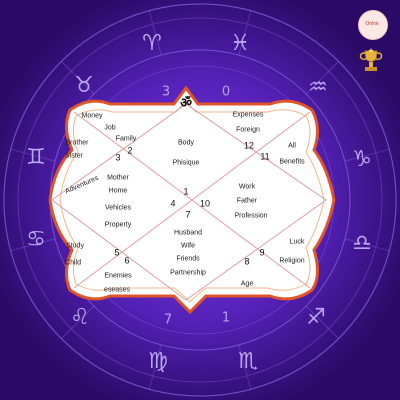  Describe the element at coordinates (247, 187) in the screenshot. I see `house-10-topic: Work` at that location.